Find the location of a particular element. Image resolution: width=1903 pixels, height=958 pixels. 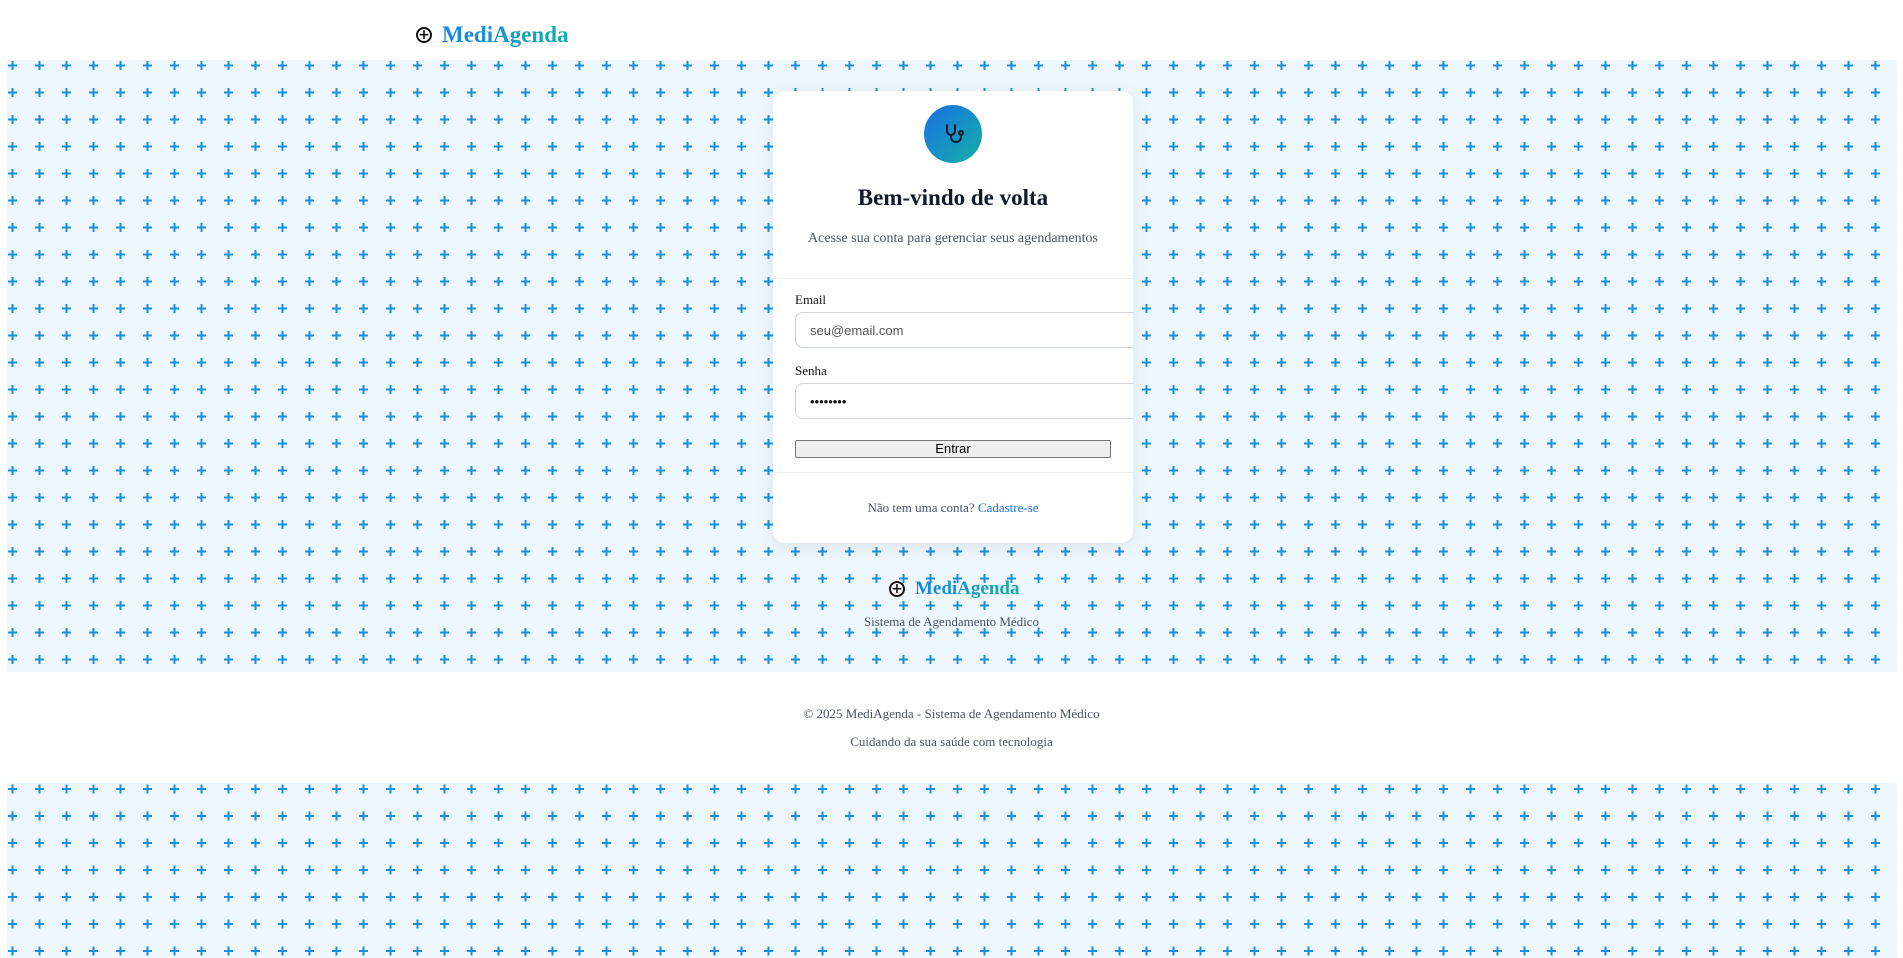

section-footer-brand-name: MediAgenda is located at coordinates (967, 588).